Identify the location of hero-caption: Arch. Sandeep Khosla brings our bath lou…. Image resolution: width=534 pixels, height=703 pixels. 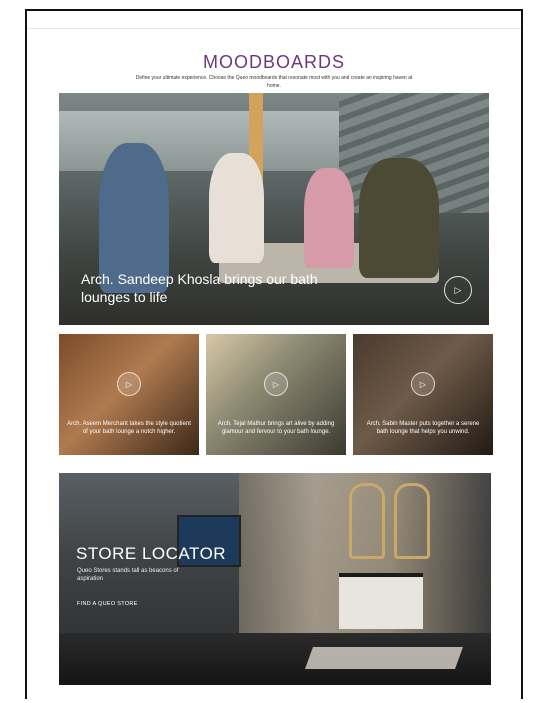
(199, 288).